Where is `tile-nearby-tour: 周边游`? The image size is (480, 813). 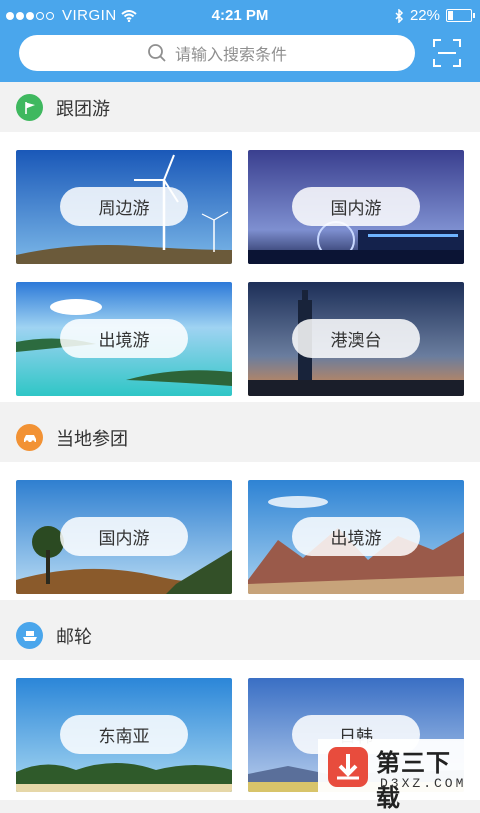 tile-nearby-tour: 周边游 is located at coordinates (124, 207).